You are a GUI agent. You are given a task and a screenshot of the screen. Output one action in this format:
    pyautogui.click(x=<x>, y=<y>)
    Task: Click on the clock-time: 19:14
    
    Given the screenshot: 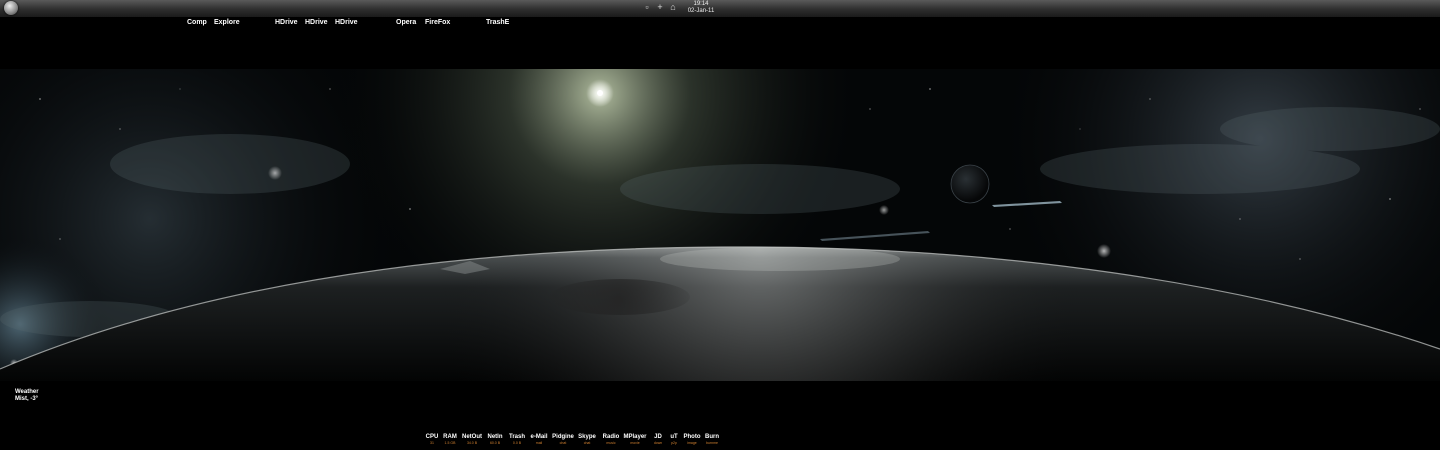 What is the action you would take?
    pyautogui.click(x=701, y=4)
    